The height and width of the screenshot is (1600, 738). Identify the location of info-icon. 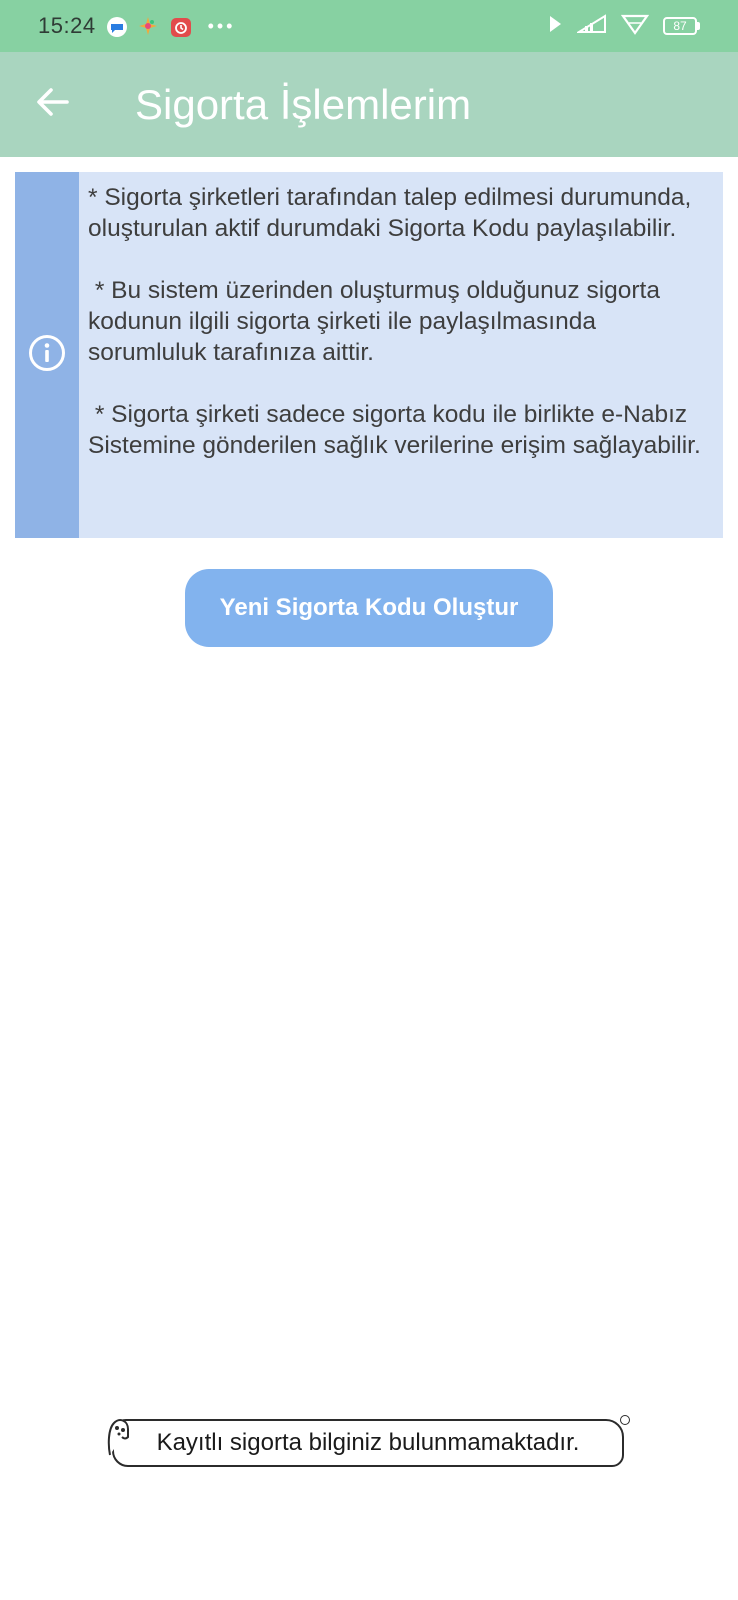
(47, 355).